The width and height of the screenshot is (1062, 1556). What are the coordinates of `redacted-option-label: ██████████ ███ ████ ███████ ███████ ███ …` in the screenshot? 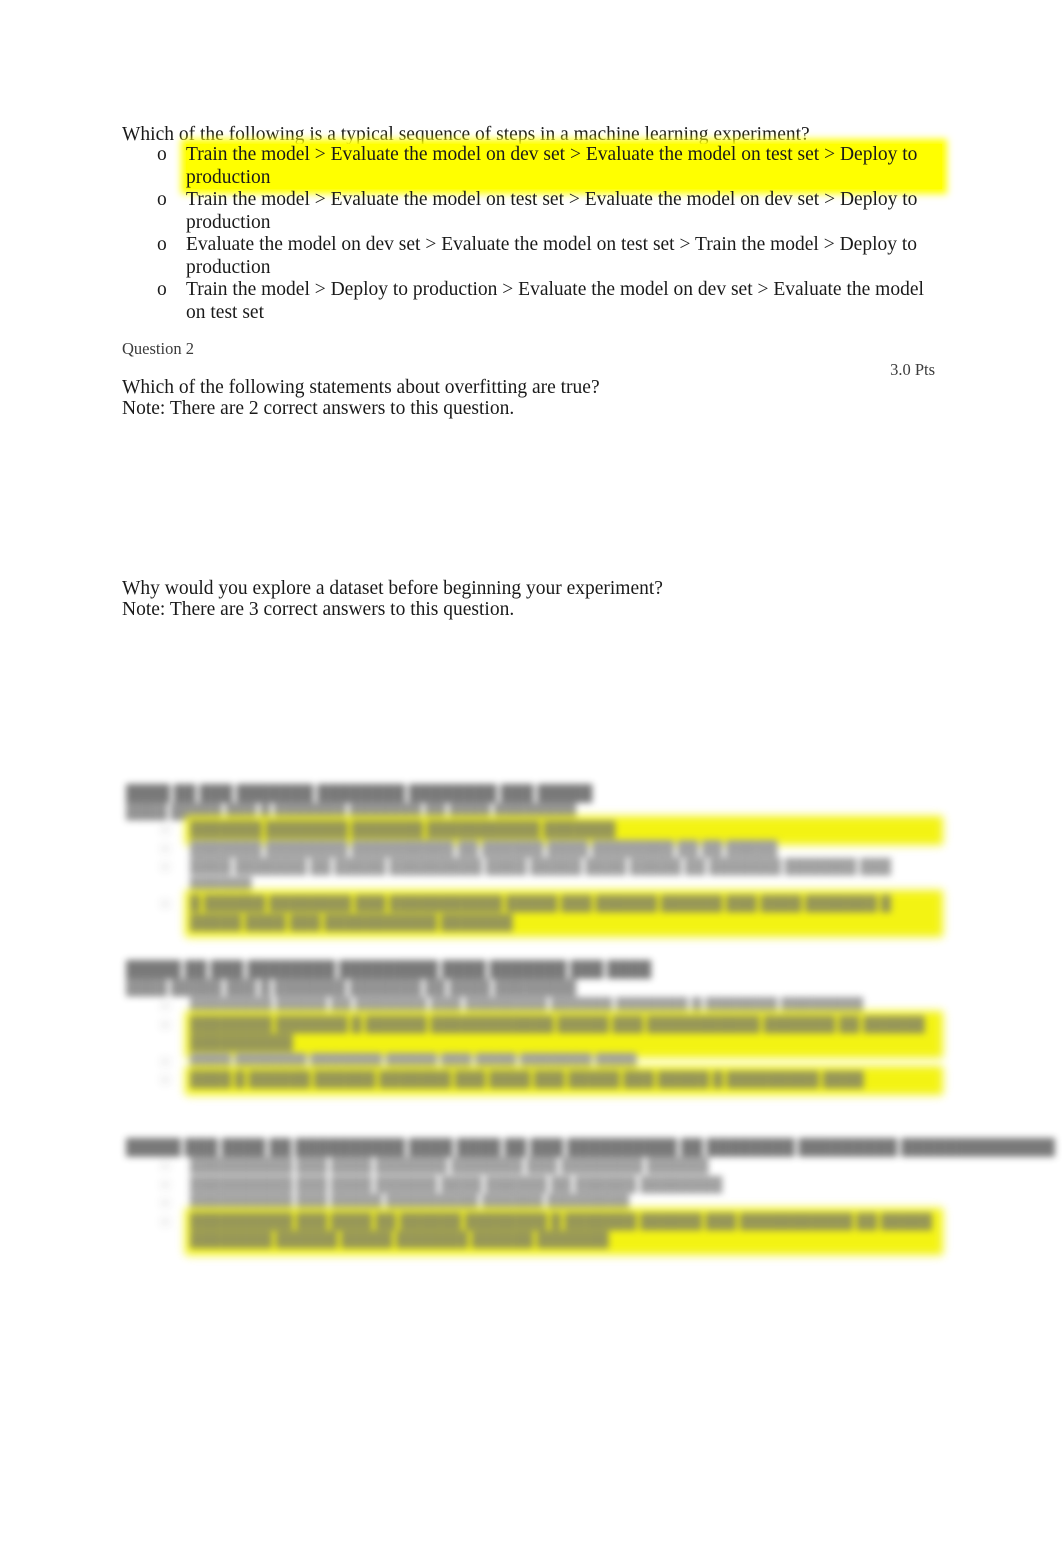 It's located at (449, 1166).